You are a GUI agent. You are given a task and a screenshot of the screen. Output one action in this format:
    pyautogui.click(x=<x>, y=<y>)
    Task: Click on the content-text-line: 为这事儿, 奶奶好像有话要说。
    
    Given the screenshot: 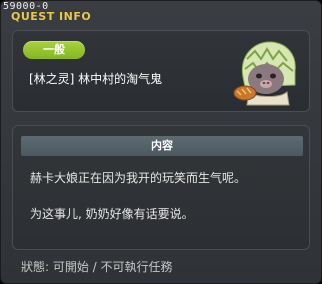 What is the action you would take?
    pyautogui.click(x=112, y=214)
    